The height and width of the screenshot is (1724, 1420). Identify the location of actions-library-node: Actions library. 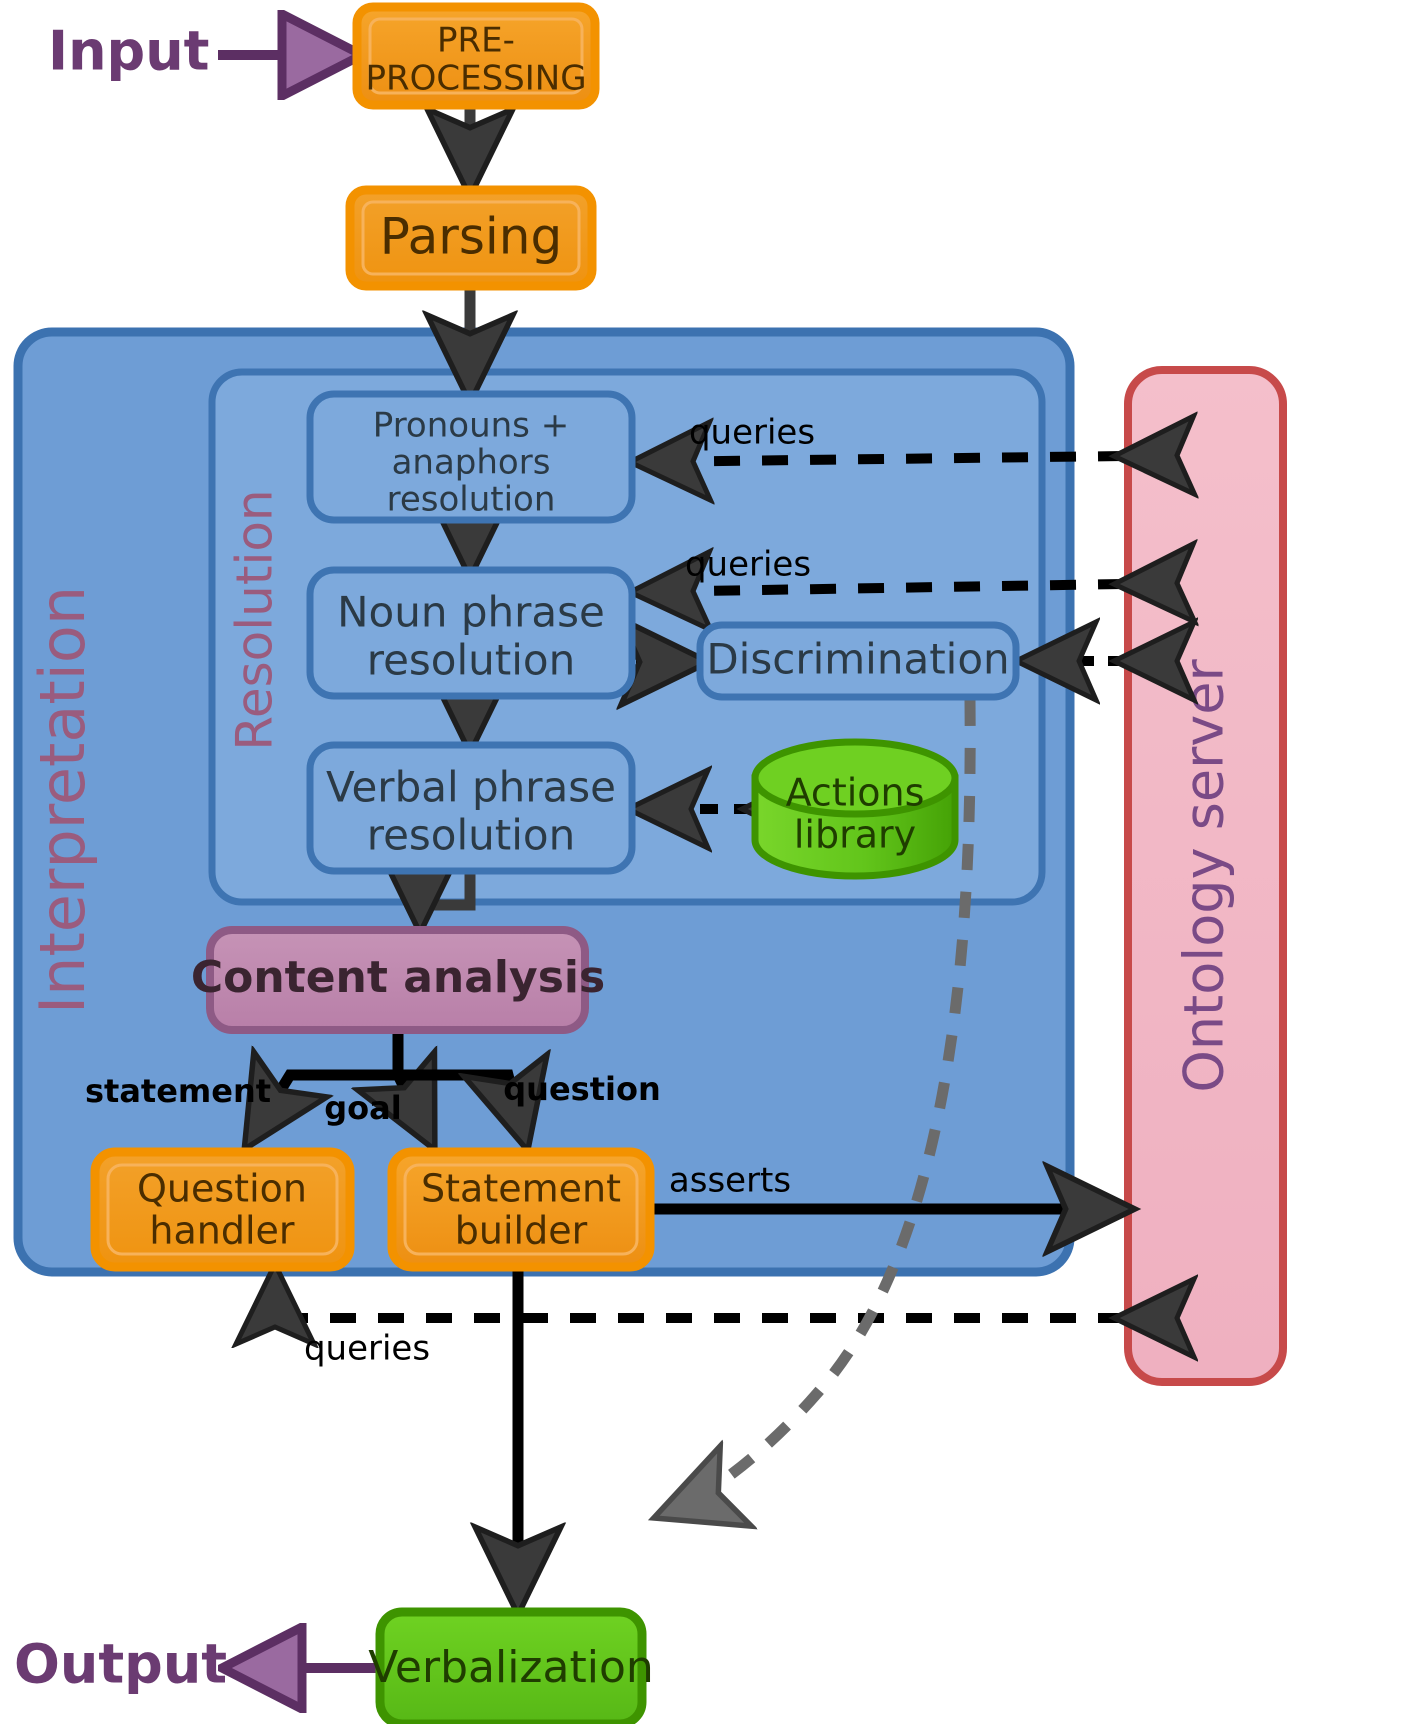
(855, 809).